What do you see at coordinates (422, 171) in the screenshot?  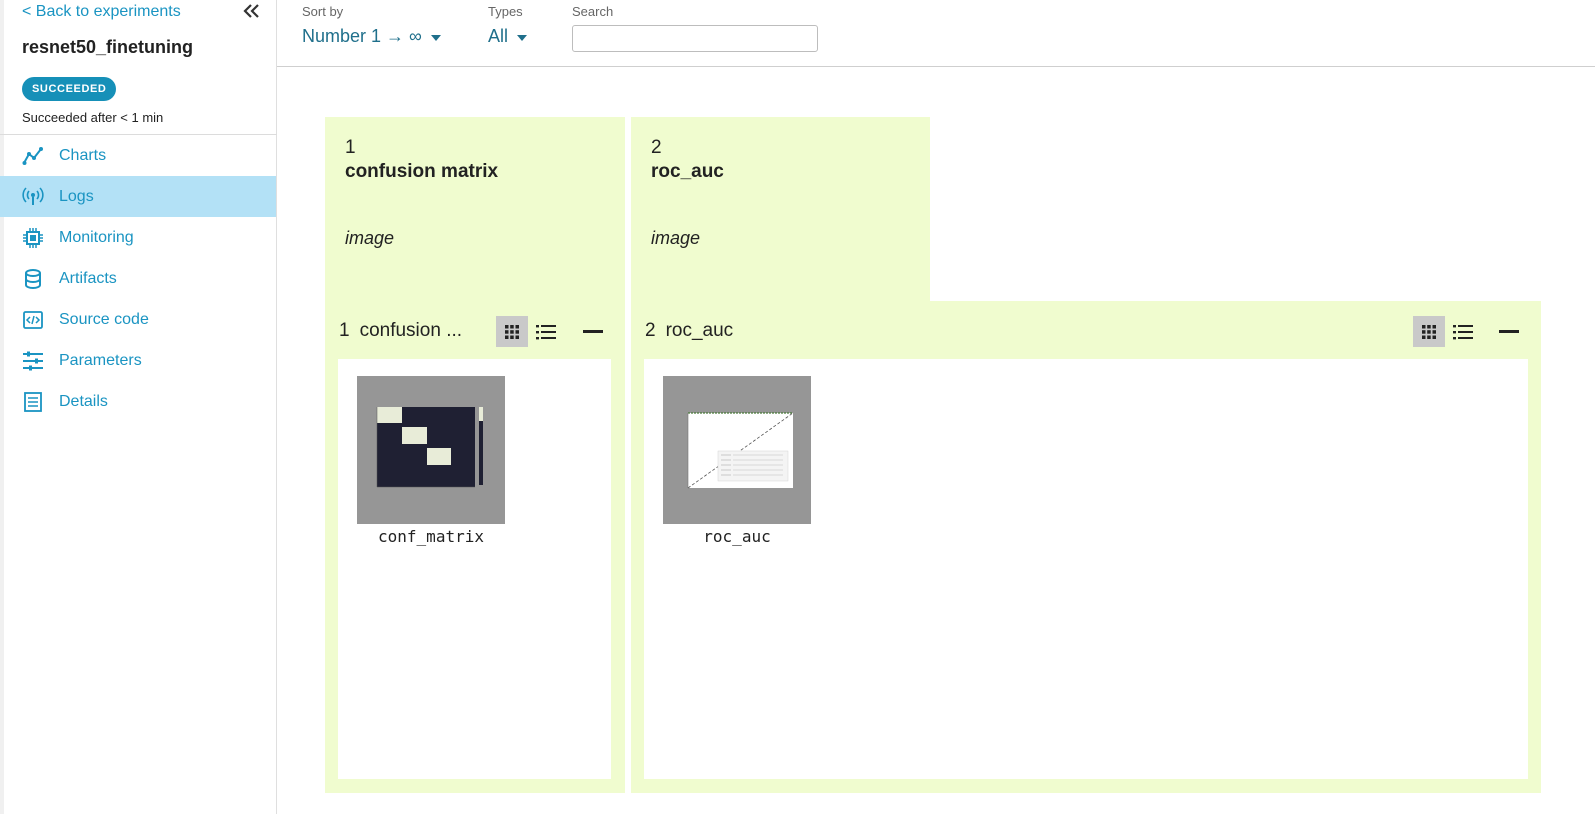 I see `channel-name: confusion matrix` at bounding box center [422, 171].